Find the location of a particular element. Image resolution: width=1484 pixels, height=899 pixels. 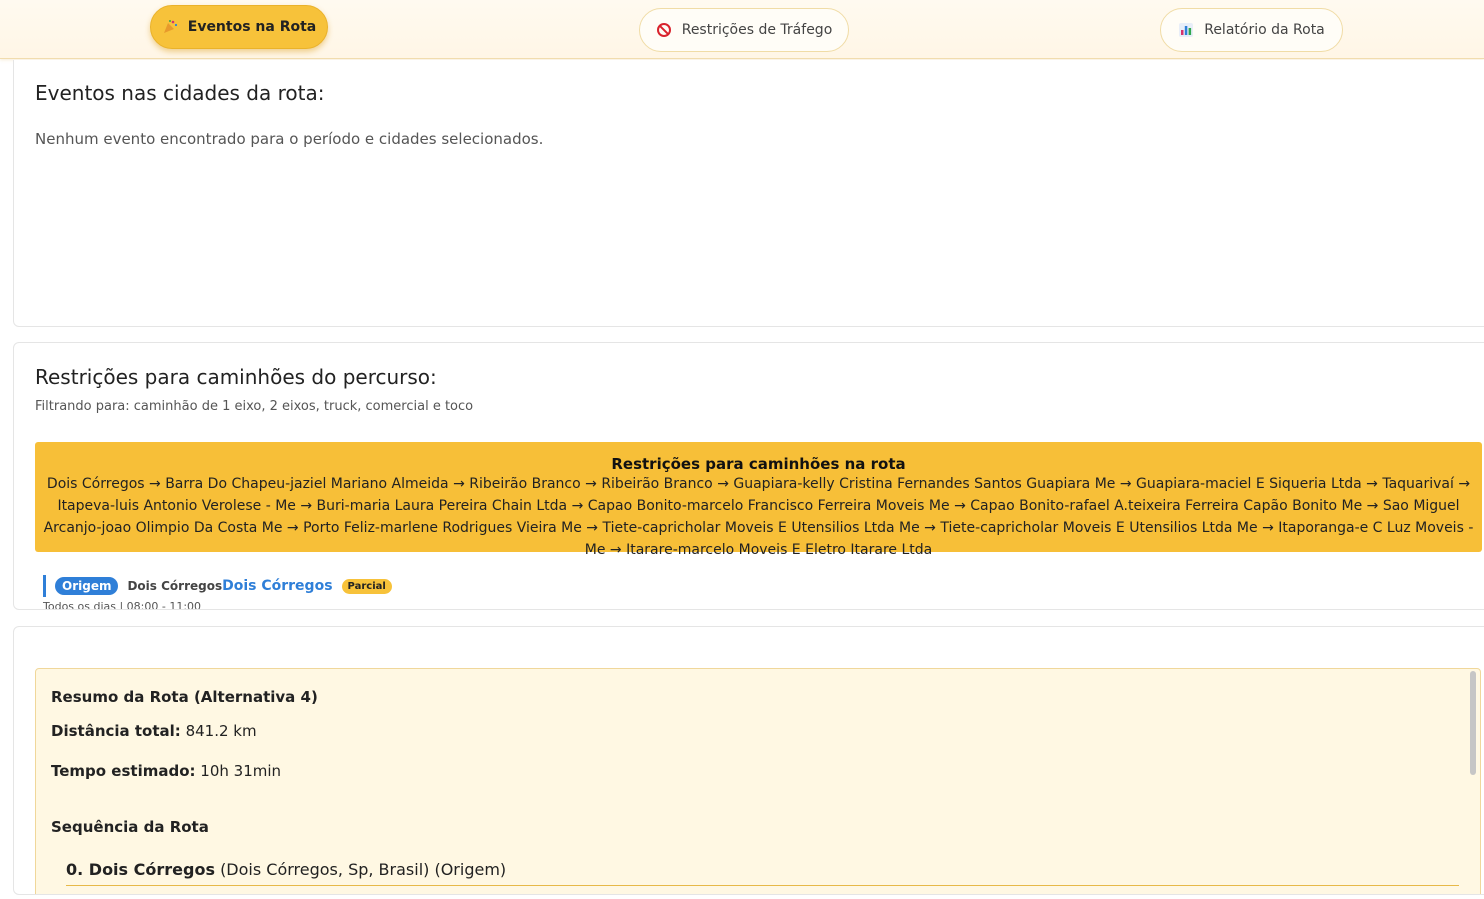

tab-traffic-restrictions: Restrições de Tráfego is located at coordinates (744, 30).